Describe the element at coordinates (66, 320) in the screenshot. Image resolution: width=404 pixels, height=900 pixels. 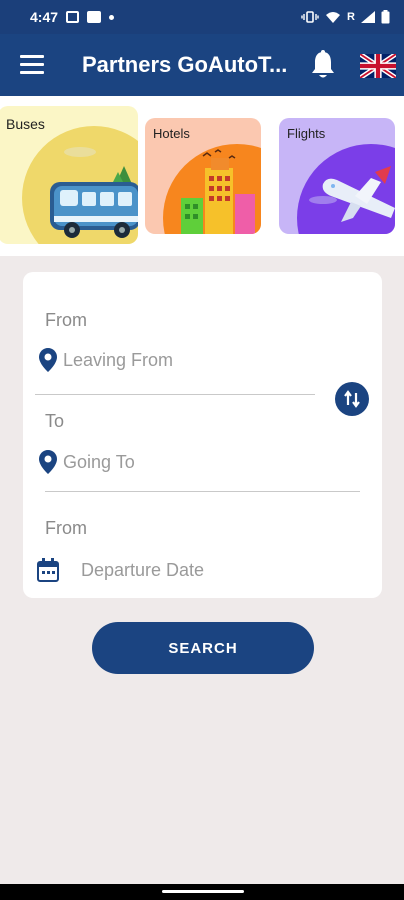
I see `from-label: From` at that location.